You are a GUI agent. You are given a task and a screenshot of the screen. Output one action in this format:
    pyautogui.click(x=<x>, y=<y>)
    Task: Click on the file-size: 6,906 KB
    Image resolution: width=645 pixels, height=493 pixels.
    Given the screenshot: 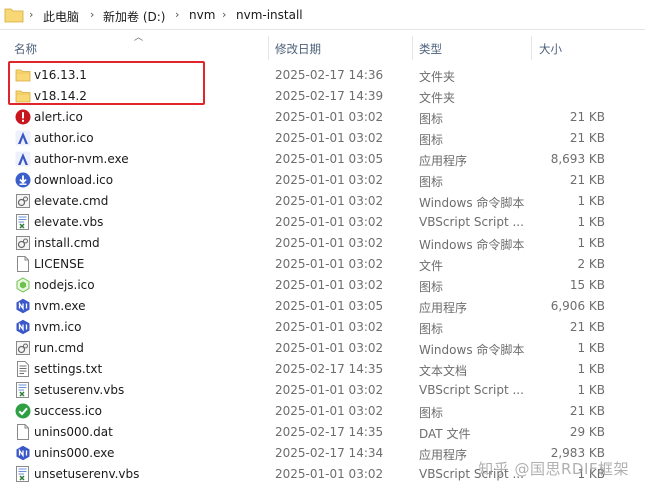 What is the action you would take?
    pyautogui.click(x=577, y=306)
    